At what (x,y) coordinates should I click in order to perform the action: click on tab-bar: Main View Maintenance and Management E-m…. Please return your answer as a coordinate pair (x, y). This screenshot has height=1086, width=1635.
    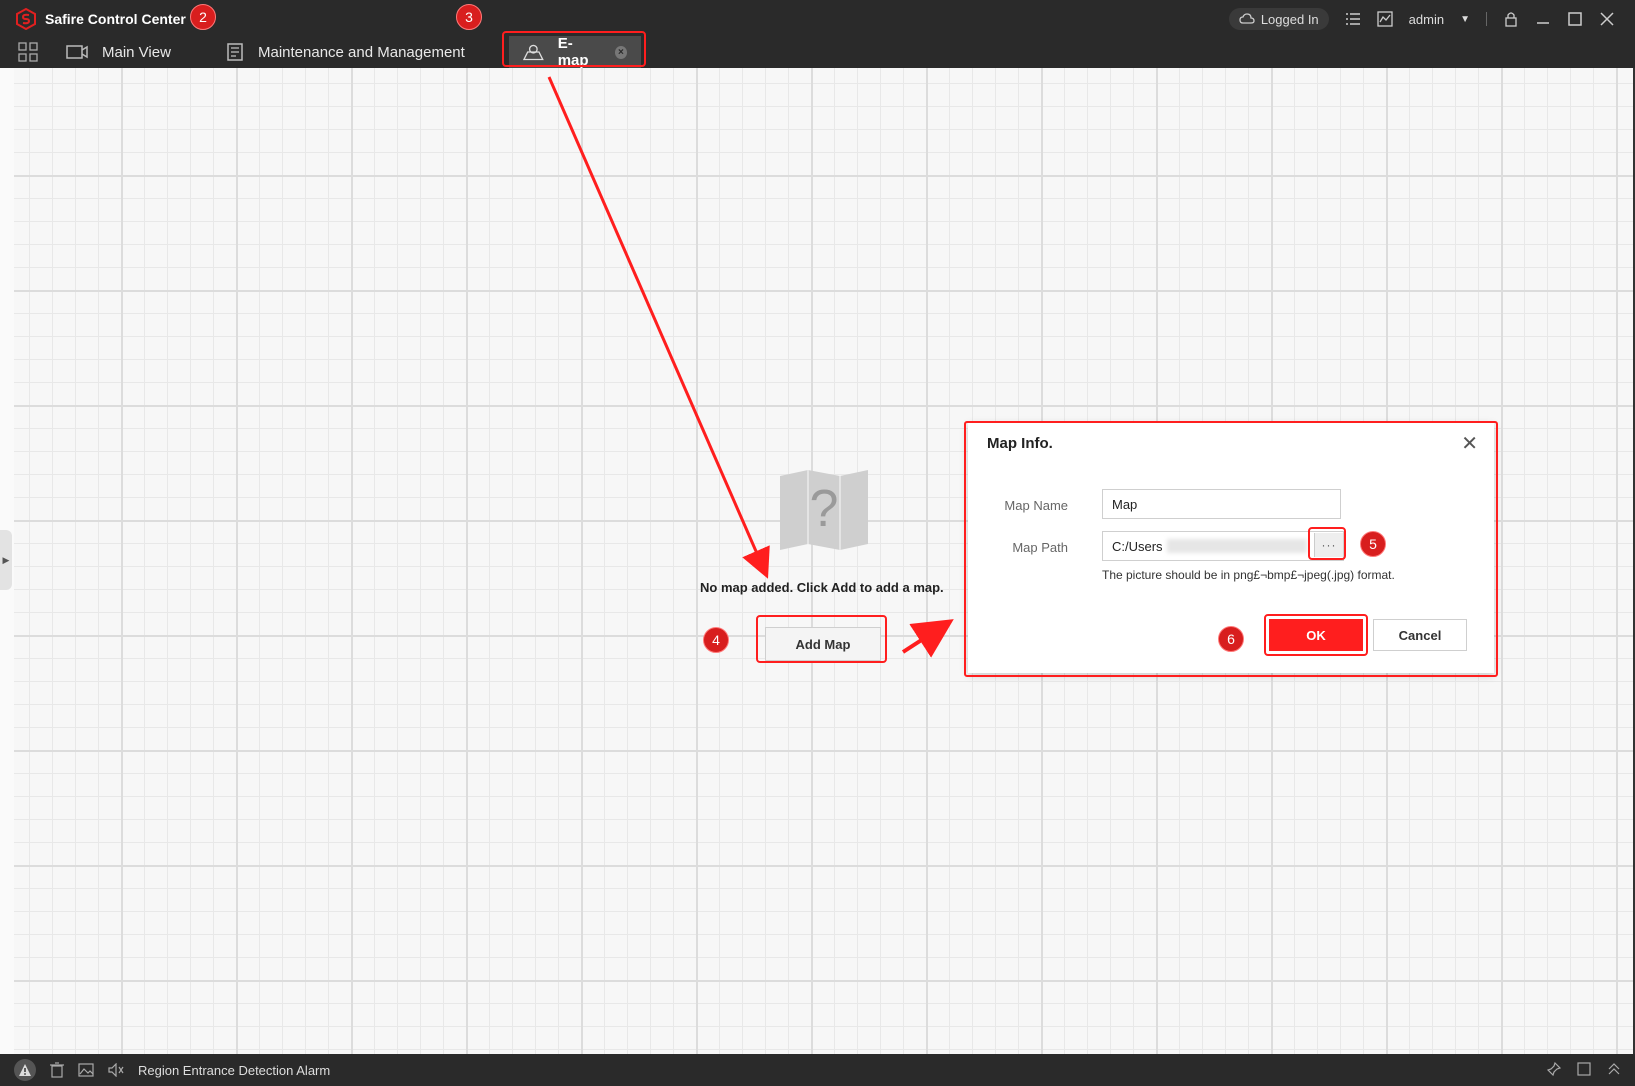
    Looking at the image, I should click on (817, 52).